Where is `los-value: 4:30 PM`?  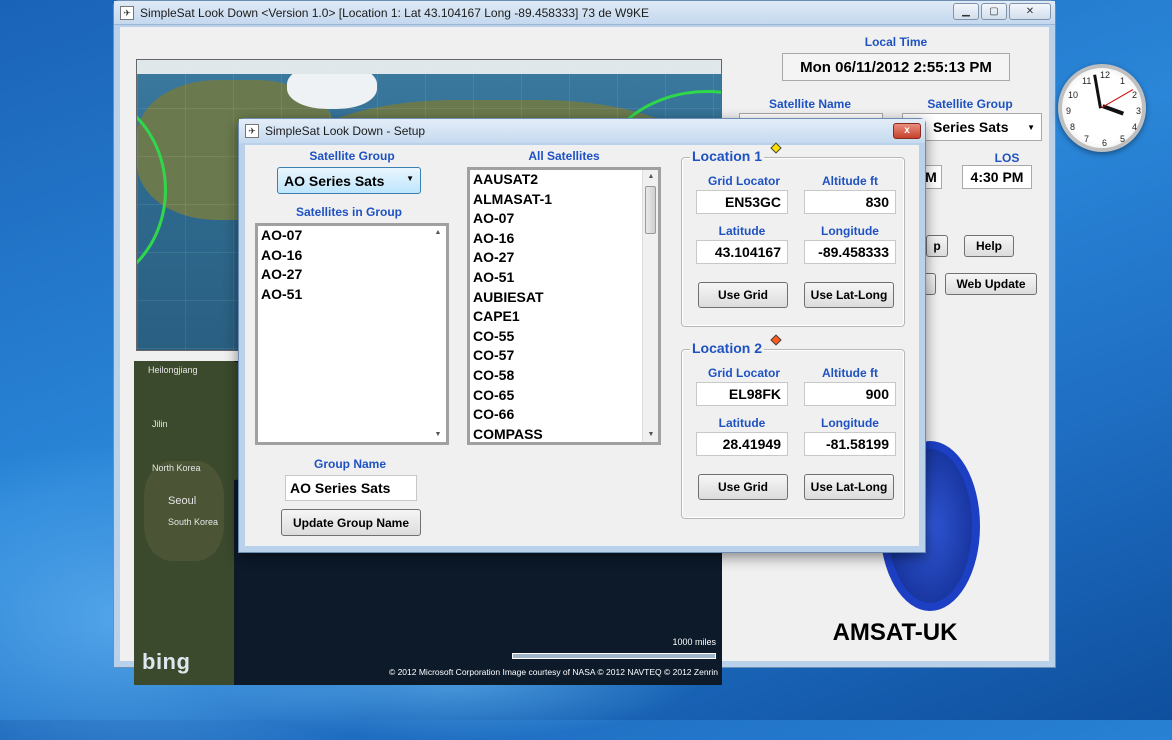
los-value: 4:30 PM is located at coordinates (997, 177).